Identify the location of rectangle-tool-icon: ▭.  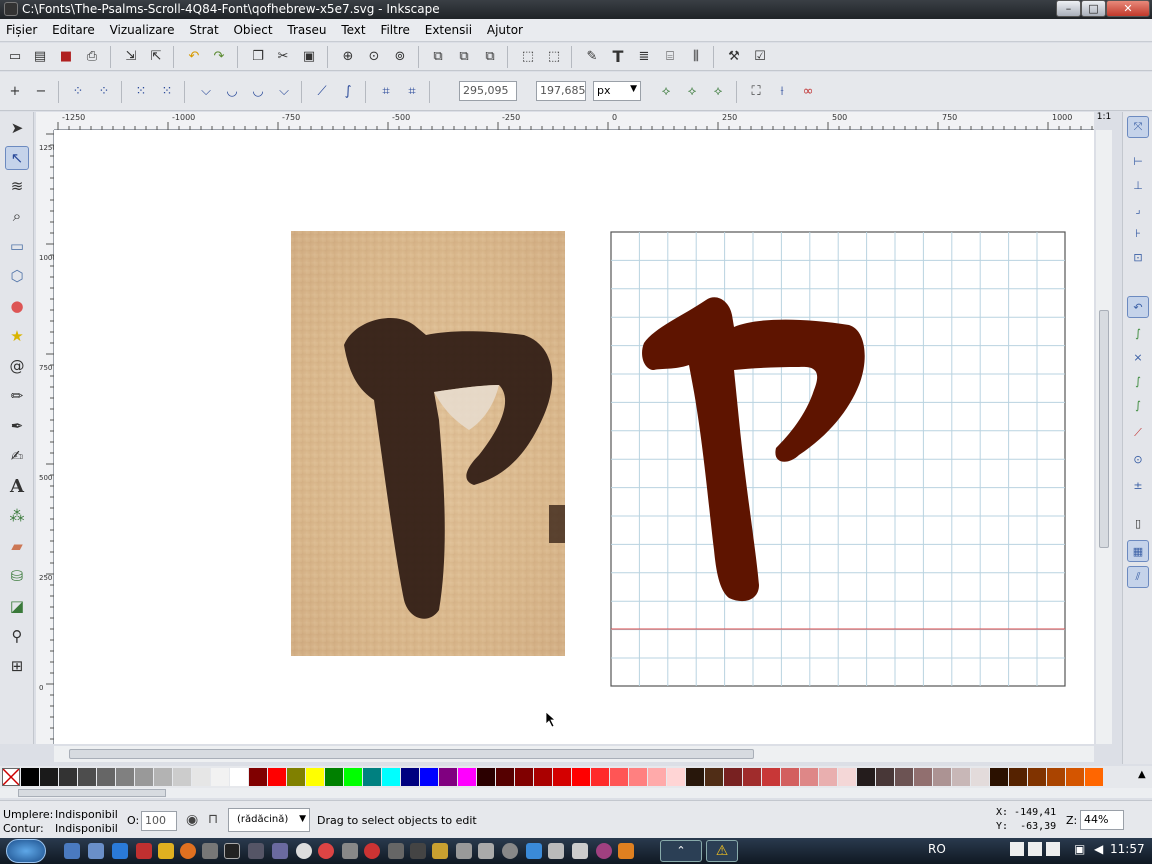
(17, 246).